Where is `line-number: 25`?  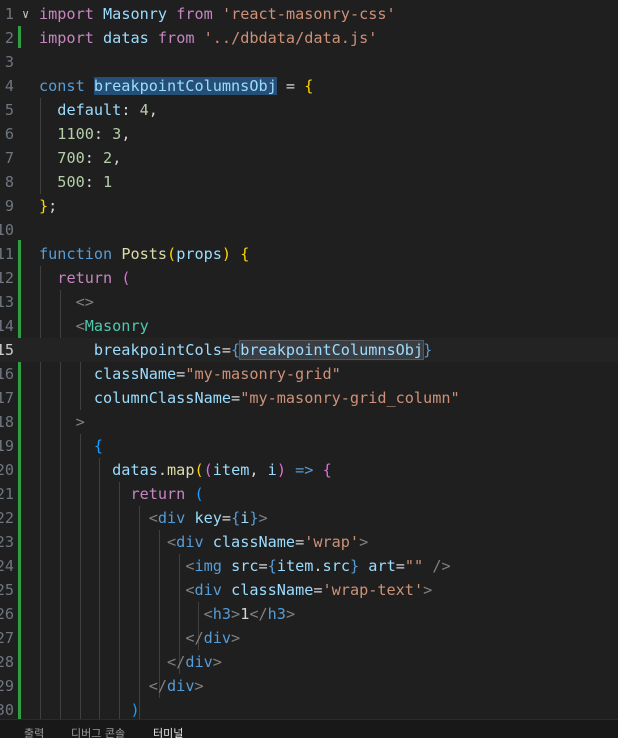 line-number: 25 is located at coordinates (7, 590).